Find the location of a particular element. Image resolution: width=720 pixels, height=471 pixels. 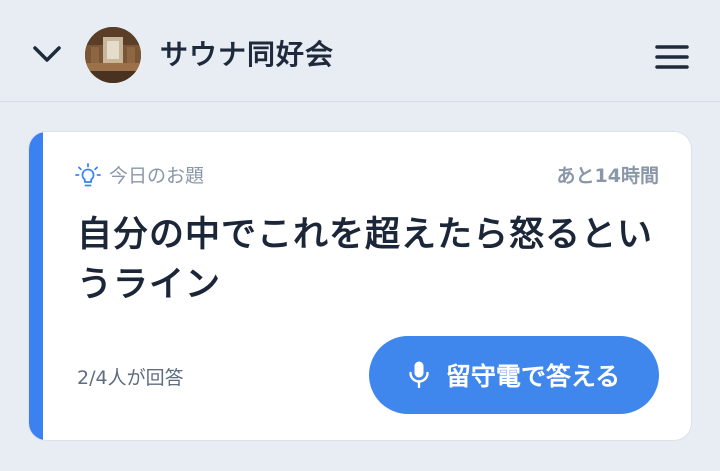

topic-label-row: 今日のお題 is located at coordinates (139, 176).